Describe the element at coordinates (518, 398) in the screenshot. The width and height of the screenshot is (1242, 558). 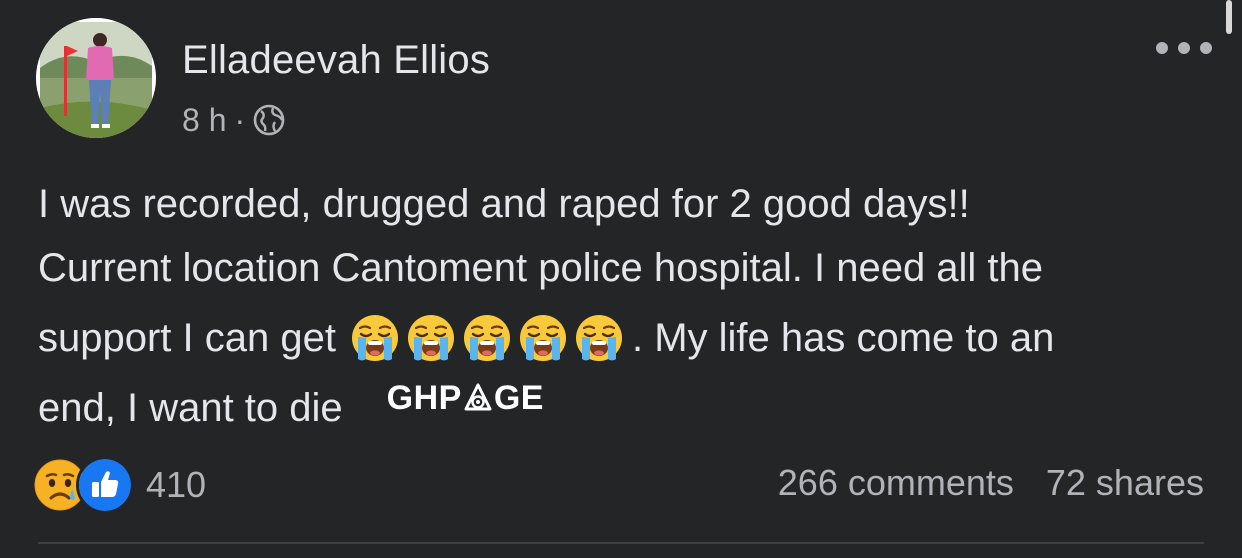
I see `watermark-text: GE` at that location.